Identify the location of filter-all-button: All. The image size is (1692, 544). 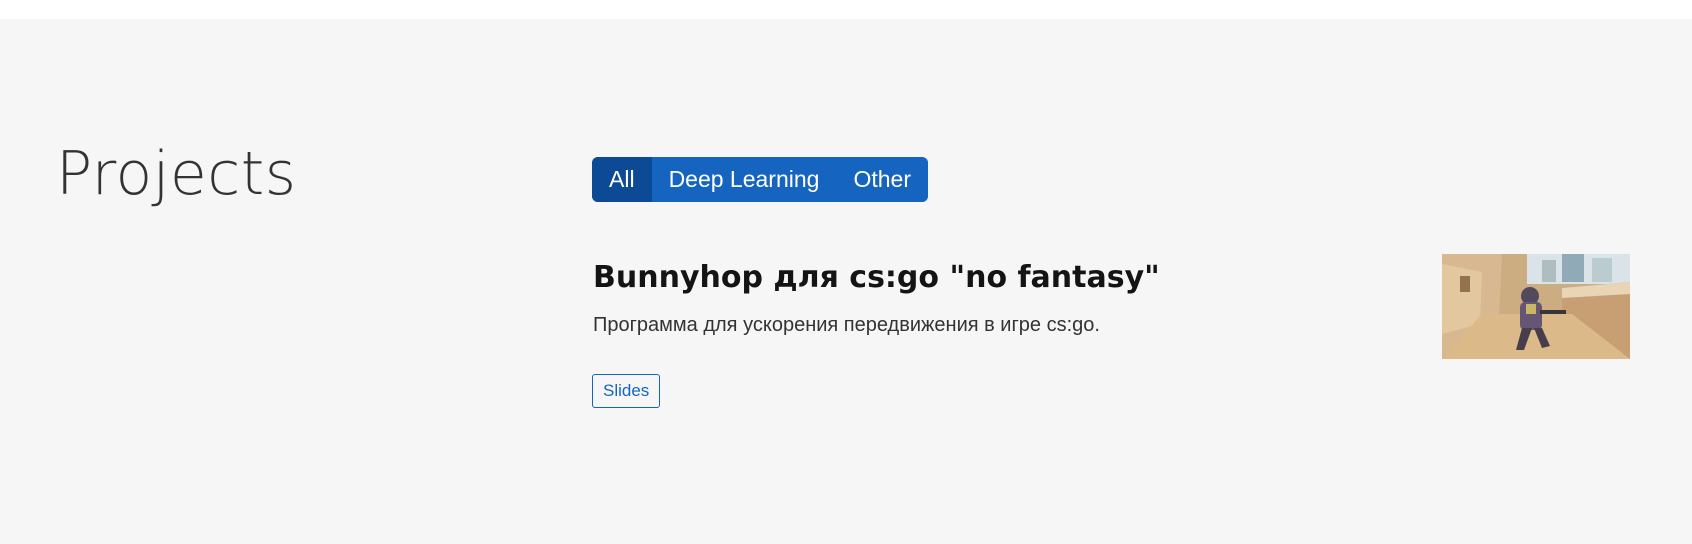
(622, 179).